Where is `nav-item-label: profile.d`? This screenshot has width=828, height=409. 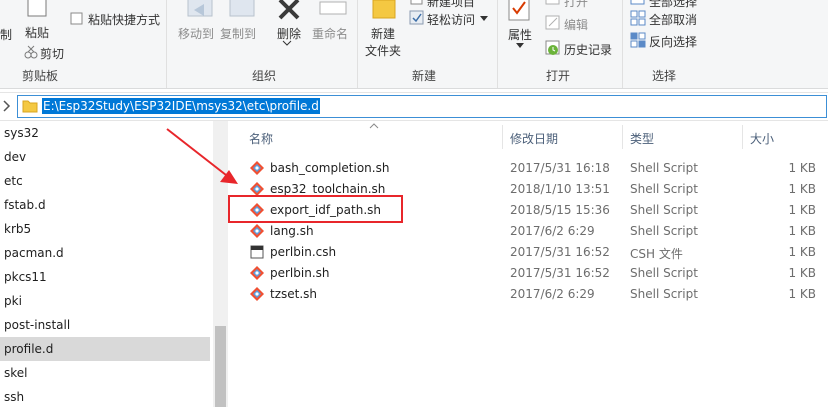
nav-item-label: profile.d is located at coordinates (29, 349).